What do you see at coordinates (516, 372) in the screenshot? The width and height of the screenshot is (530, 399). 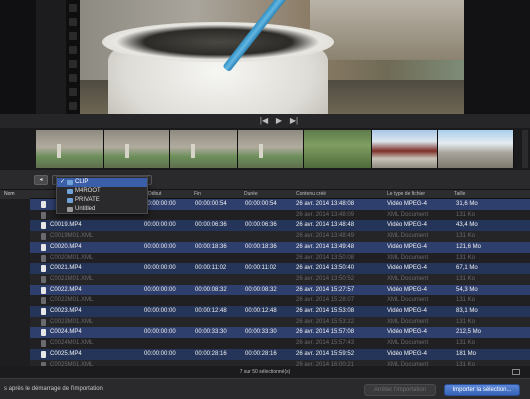 I see `list-view-icon` at bounding box center [516, 372].